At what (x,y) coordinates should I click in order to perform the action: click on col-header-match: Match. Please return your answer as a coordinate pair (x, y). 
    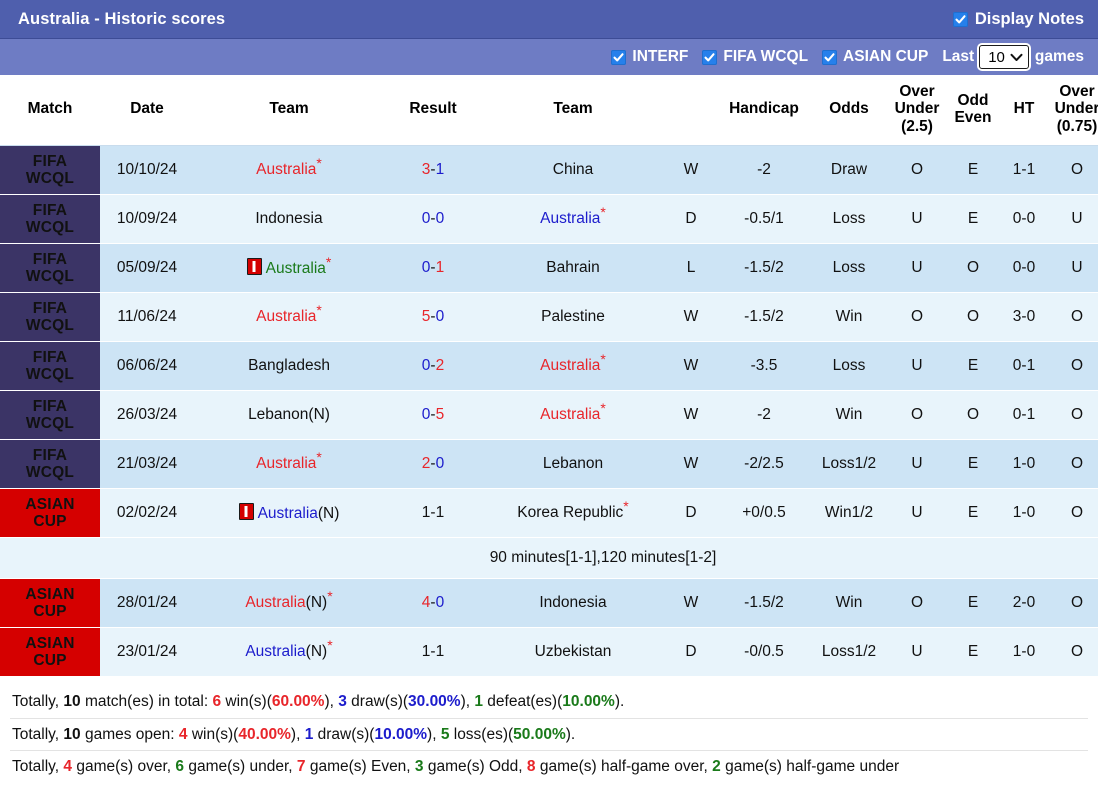
    Looking at the image, I should click on (50, 111).